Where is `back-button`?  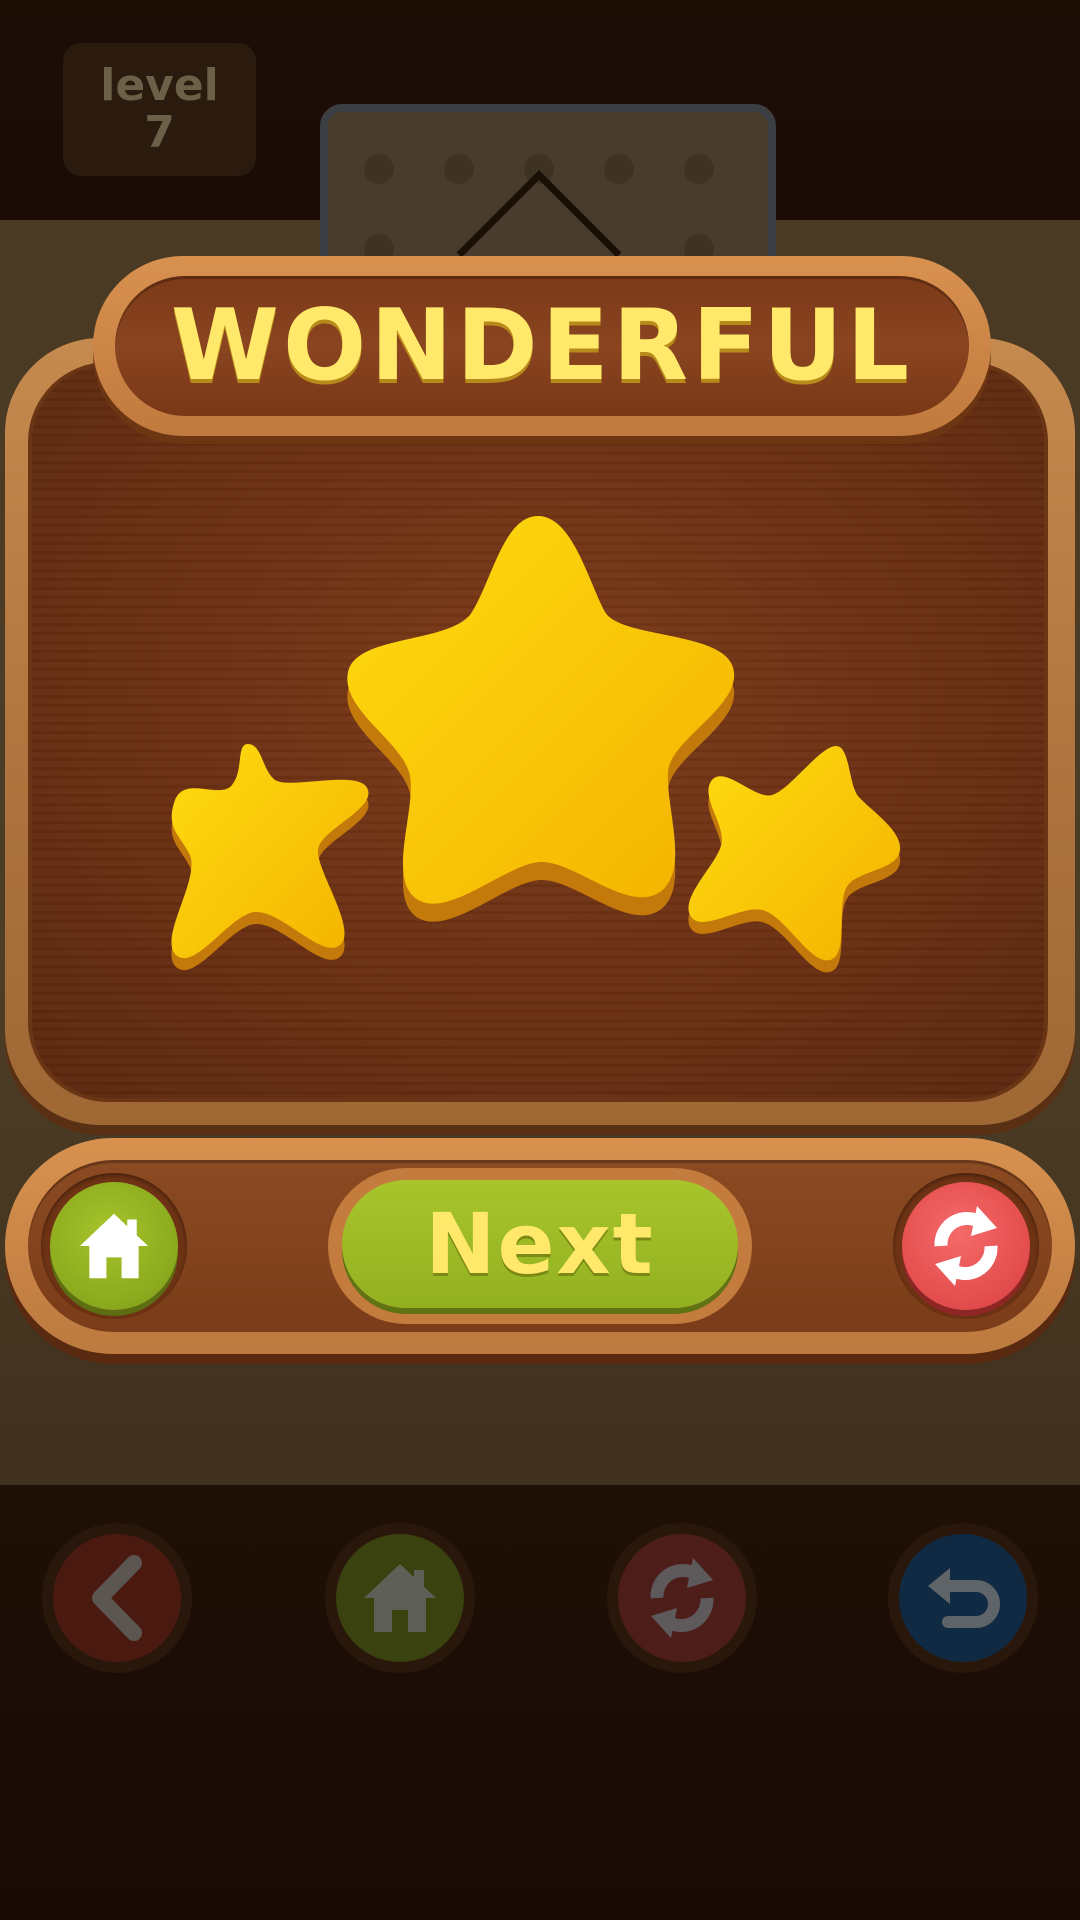 back-button is located at coordinates (117, 1598).